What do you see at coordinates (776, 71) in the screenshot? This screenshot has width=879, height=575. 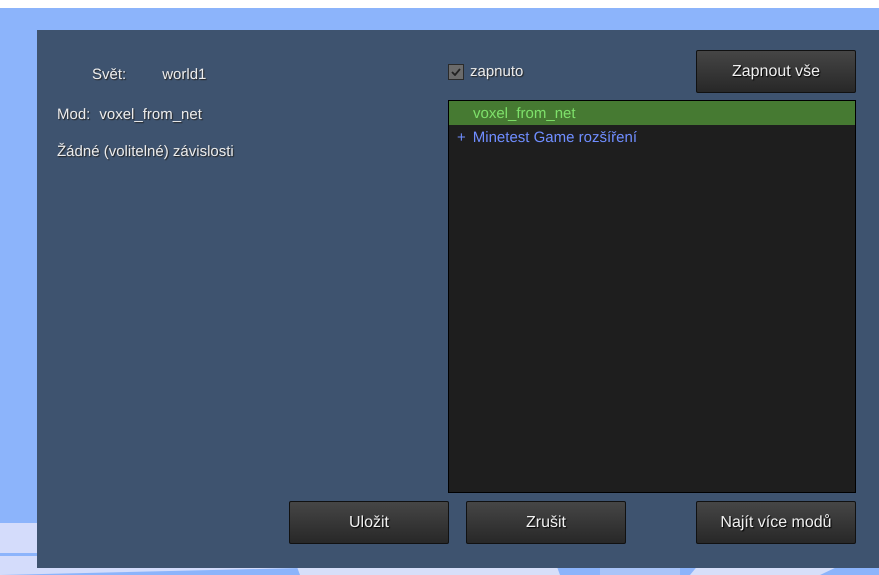 I see `enable-all-button: Zapnout vše` at bounding box center [776, 71].